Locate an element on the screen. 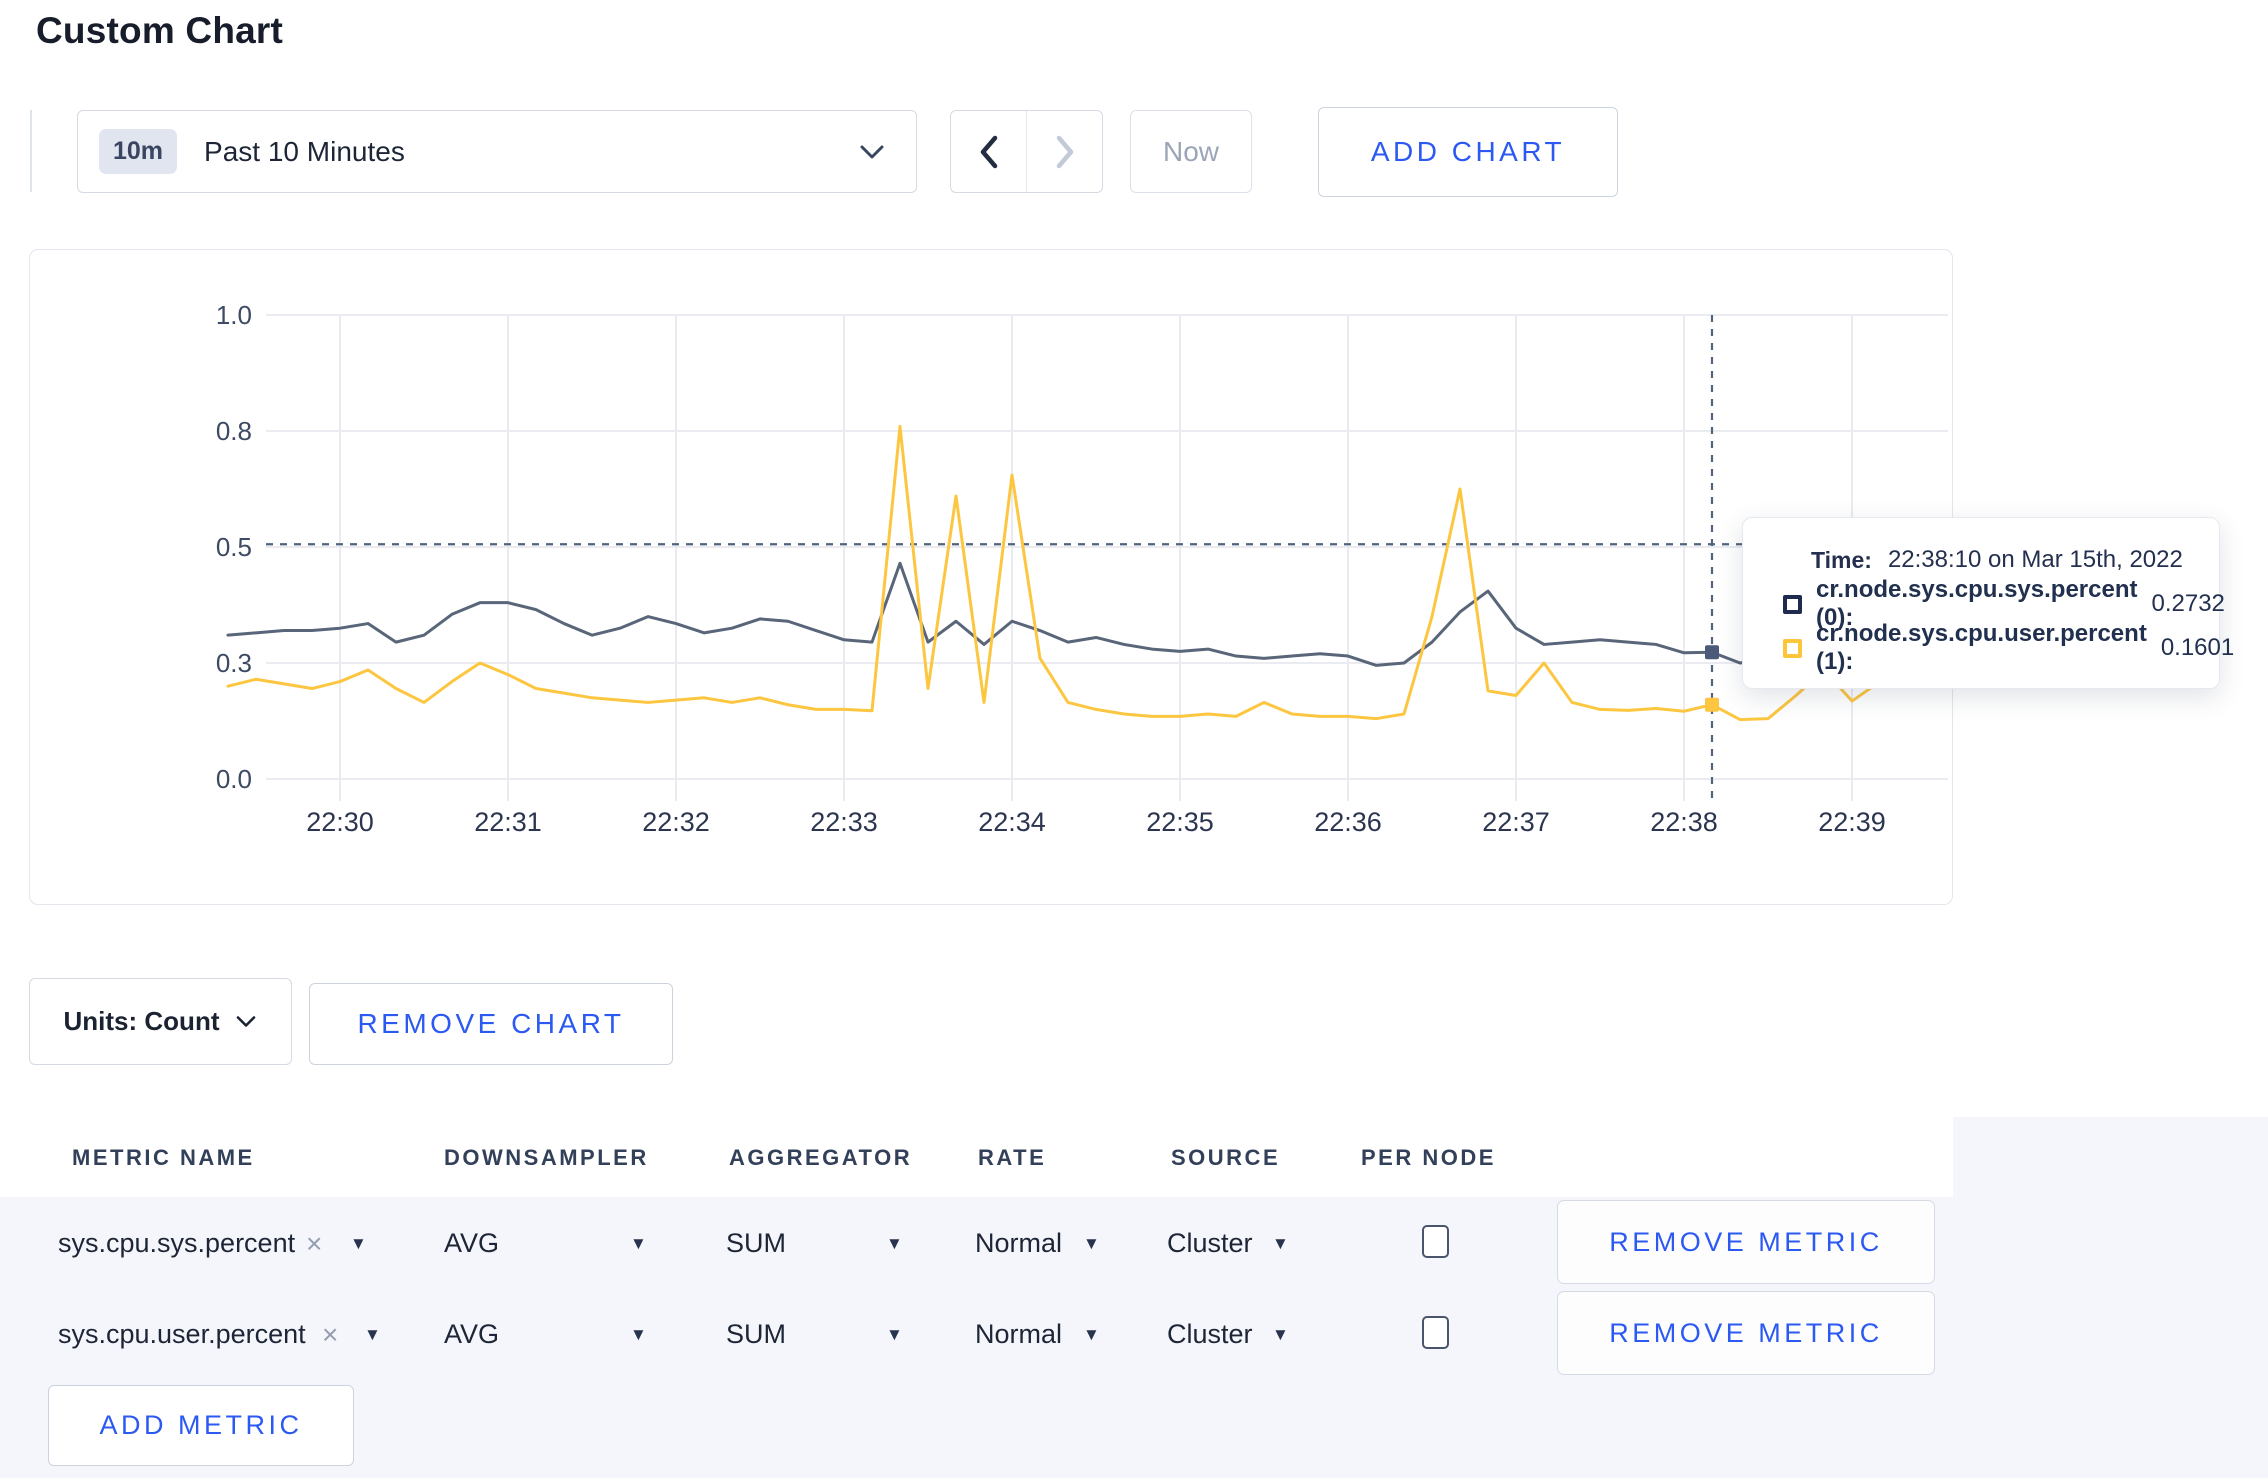 Image resolution: width=2268 pixels, height=1478 pixels. svg-text: 22:37 is located at coordinates (1516, 822).